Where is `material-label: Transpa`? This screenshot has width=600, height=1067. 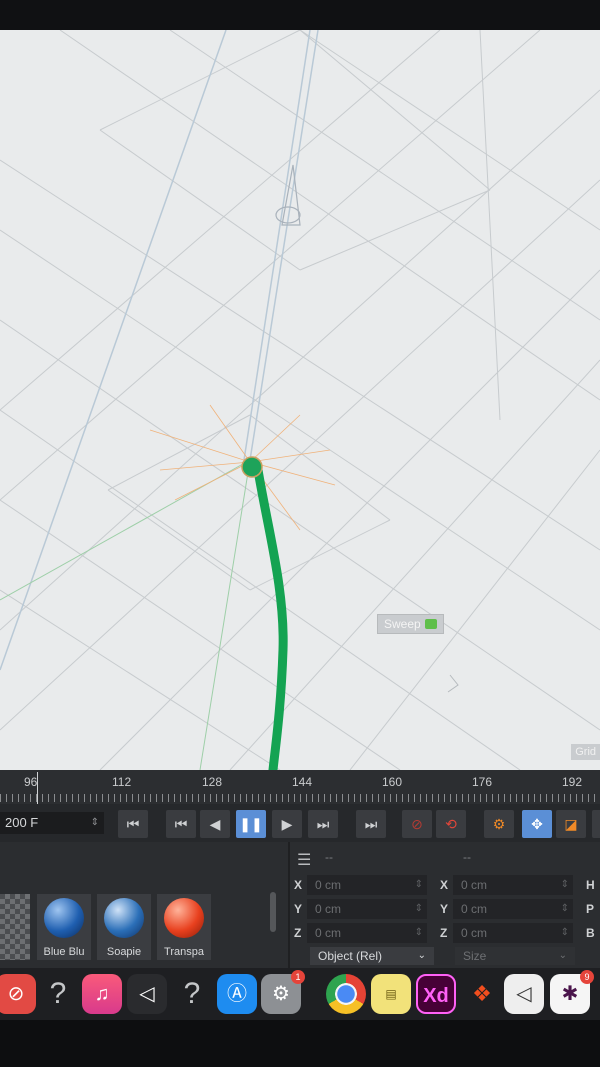 material-label: Transpa is located at coordinates (184, 952).